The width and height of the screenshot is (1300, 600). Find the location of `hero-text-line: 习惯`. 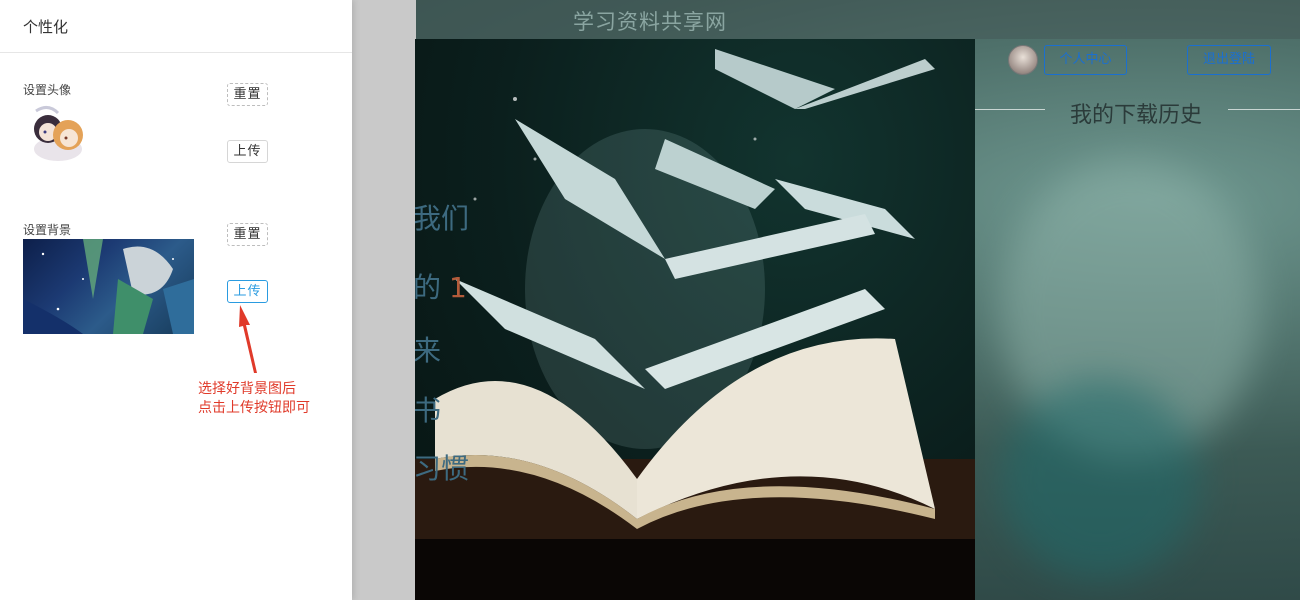

hero-text-line: 习惯 is located at coordinates (442, 468).